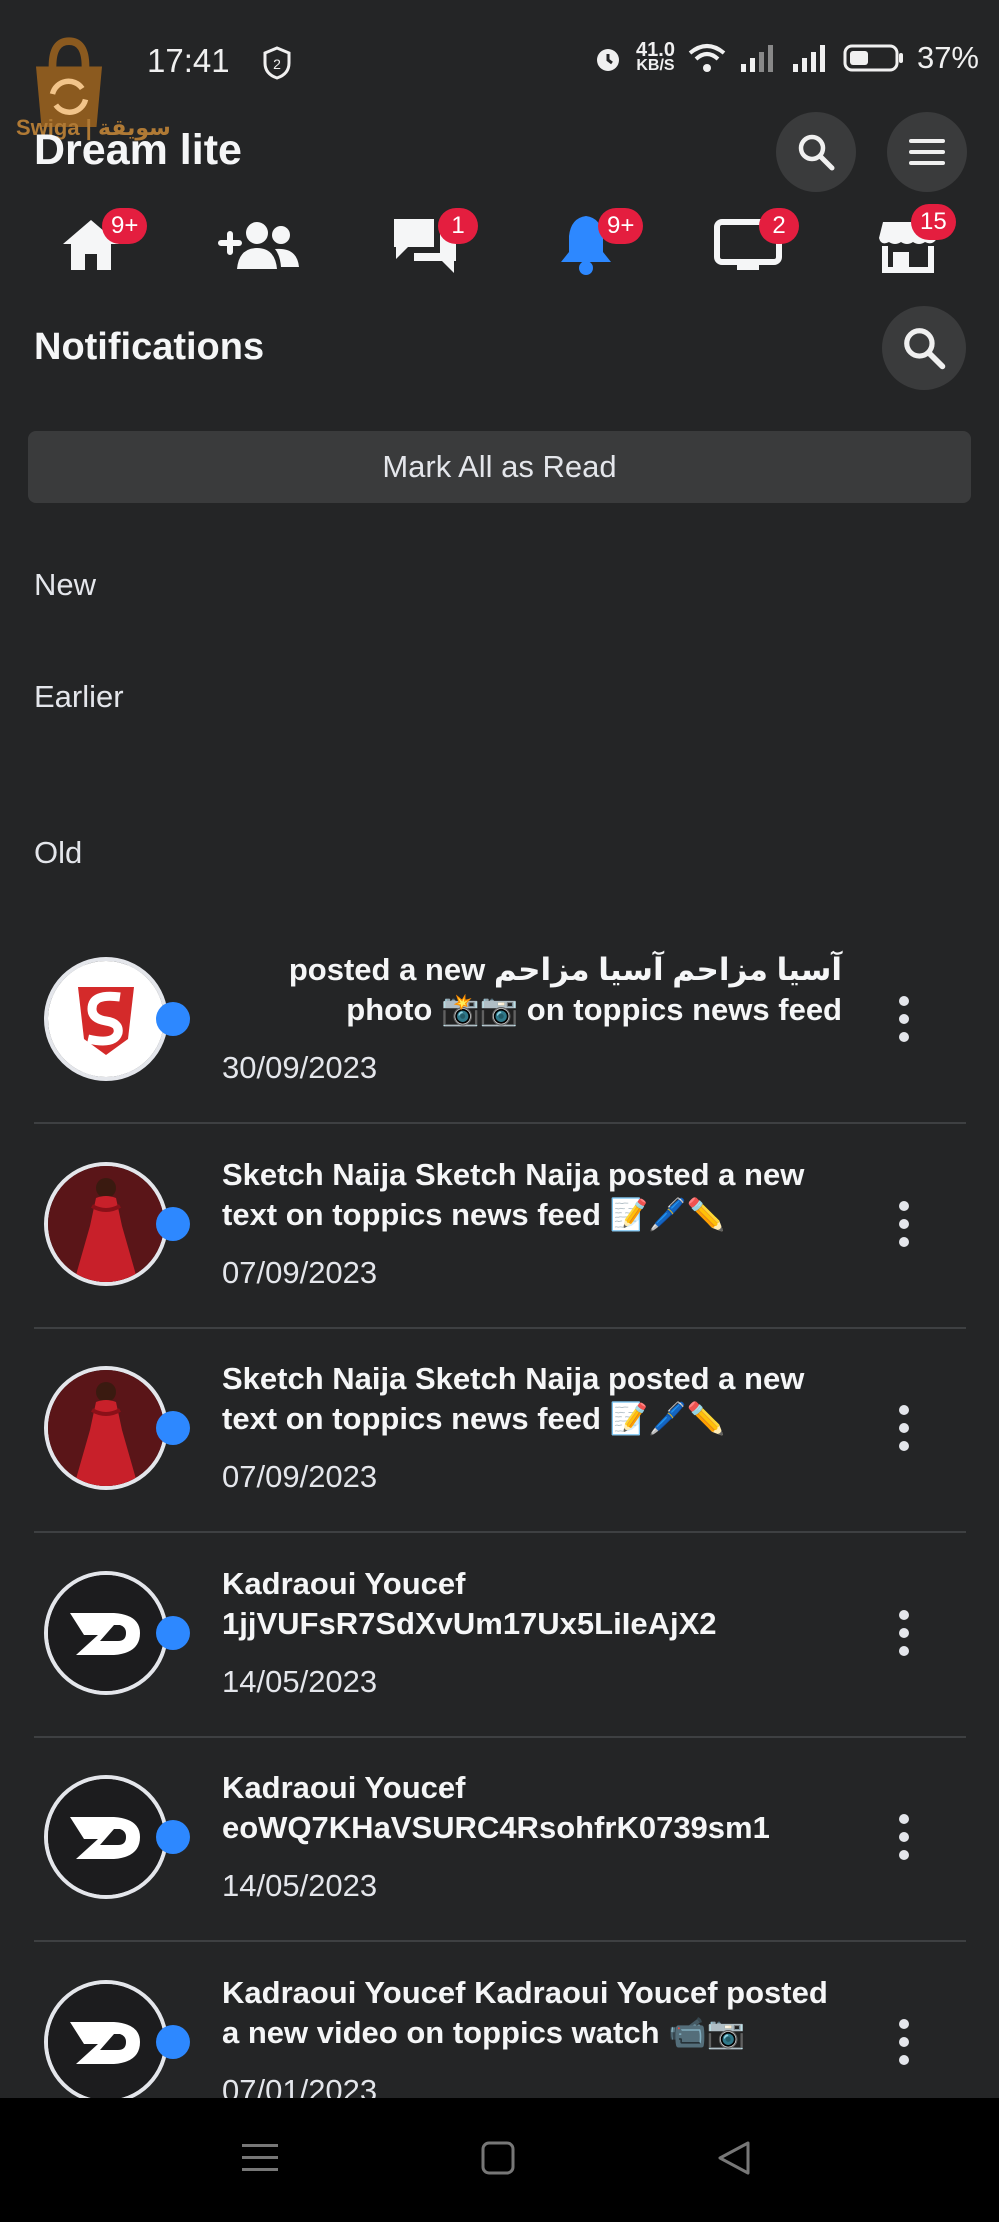 Image resolution: width=999 pixels, height=2222 pixels. What do you see at coordinates (92, 245) in the screenshot?
I see `nav-home-tab: 9+` at bounding box center [92, 245].